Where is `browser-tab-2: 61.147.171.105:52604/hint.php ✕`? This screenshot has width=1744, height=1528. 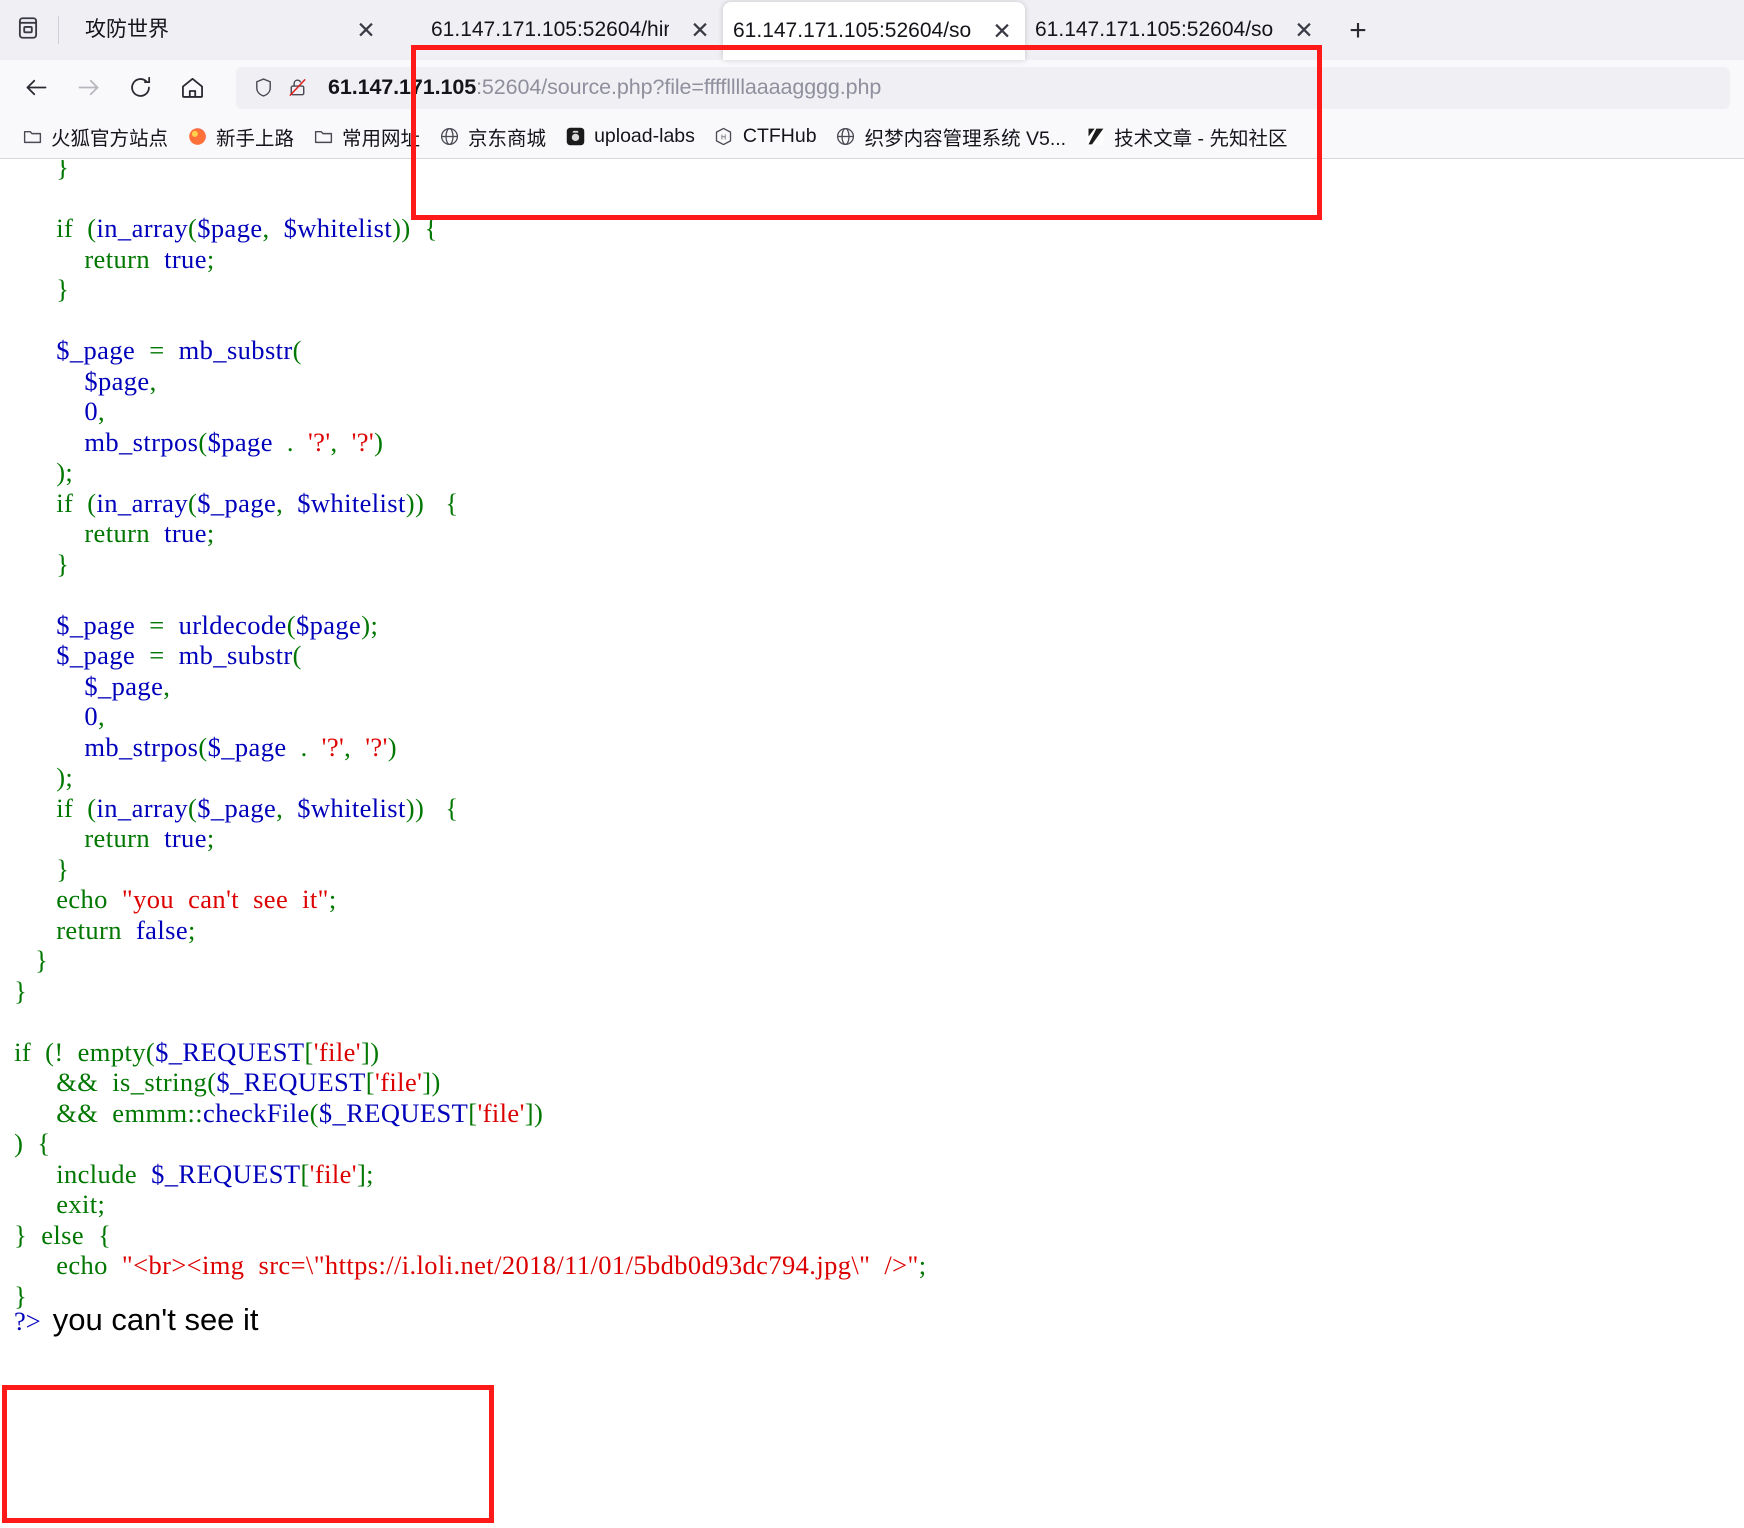 browser-tab-2: 61.147.171.105:52604/hint.php ✕ is located at coordinates (573, 30).